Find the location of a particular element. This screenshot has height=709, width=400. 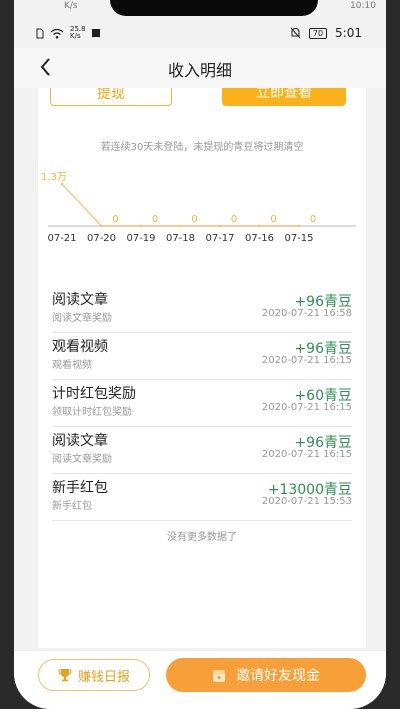

record-subtitle: 新手红包 is located at coordinates (72, 506).